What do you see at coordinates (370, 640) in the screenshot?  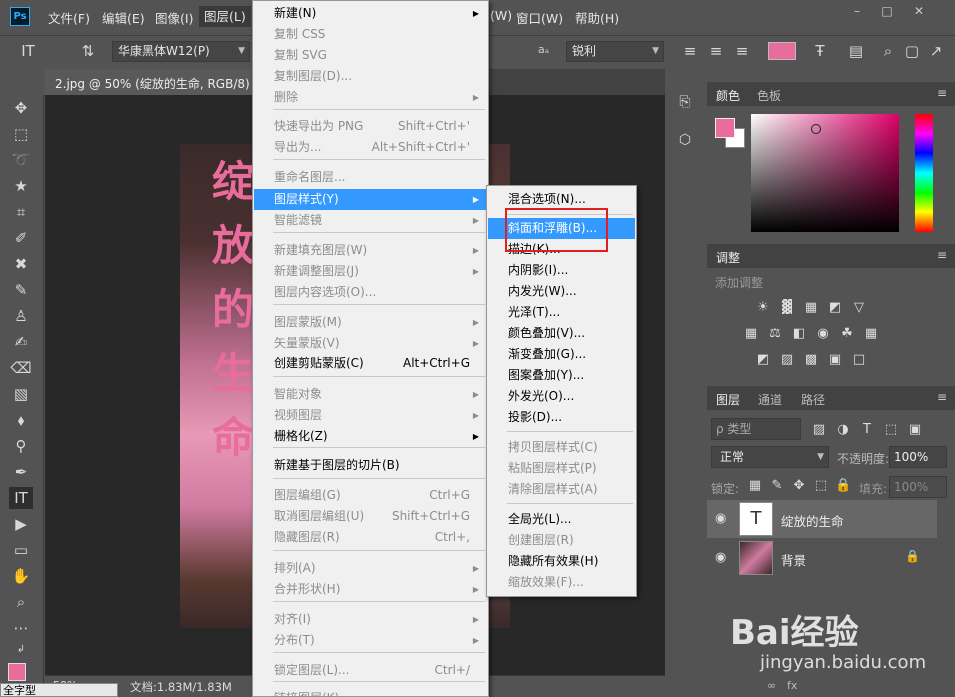 I see `layer-menu-item: 分布(T) ▶` at bounding box center [370, 640].